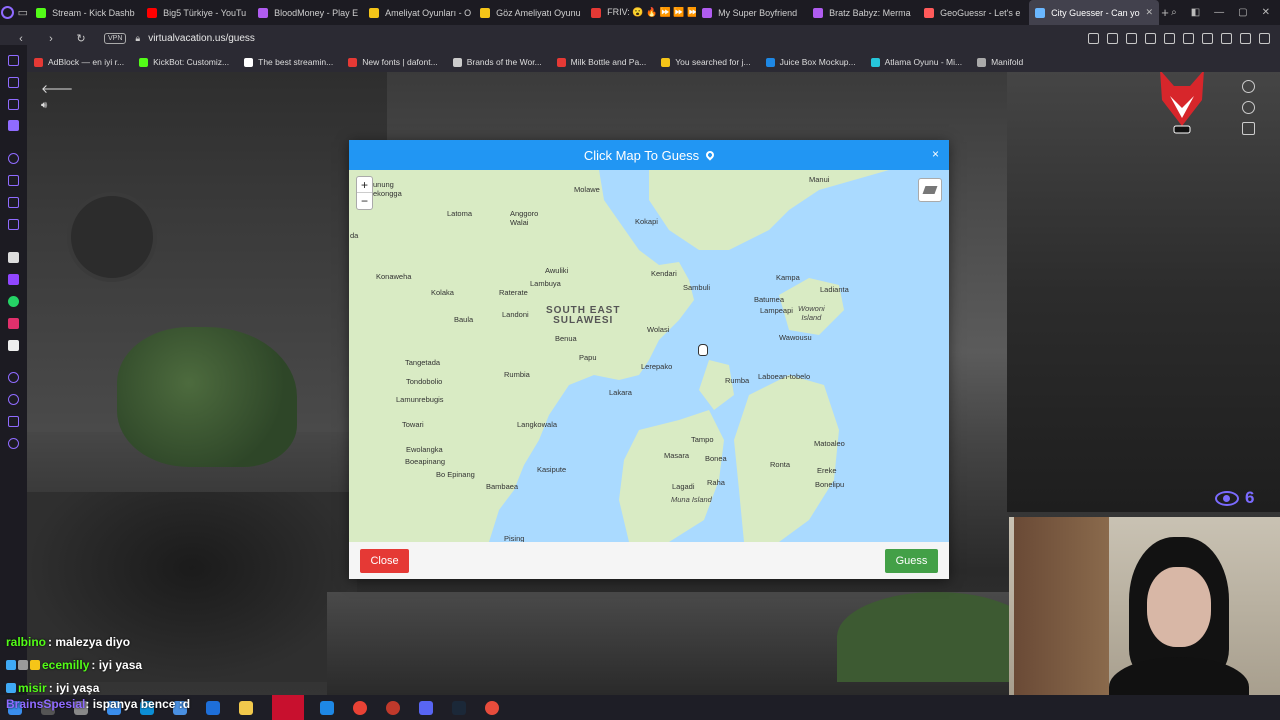  I want to click on outlook-icon, so click(213, 707).